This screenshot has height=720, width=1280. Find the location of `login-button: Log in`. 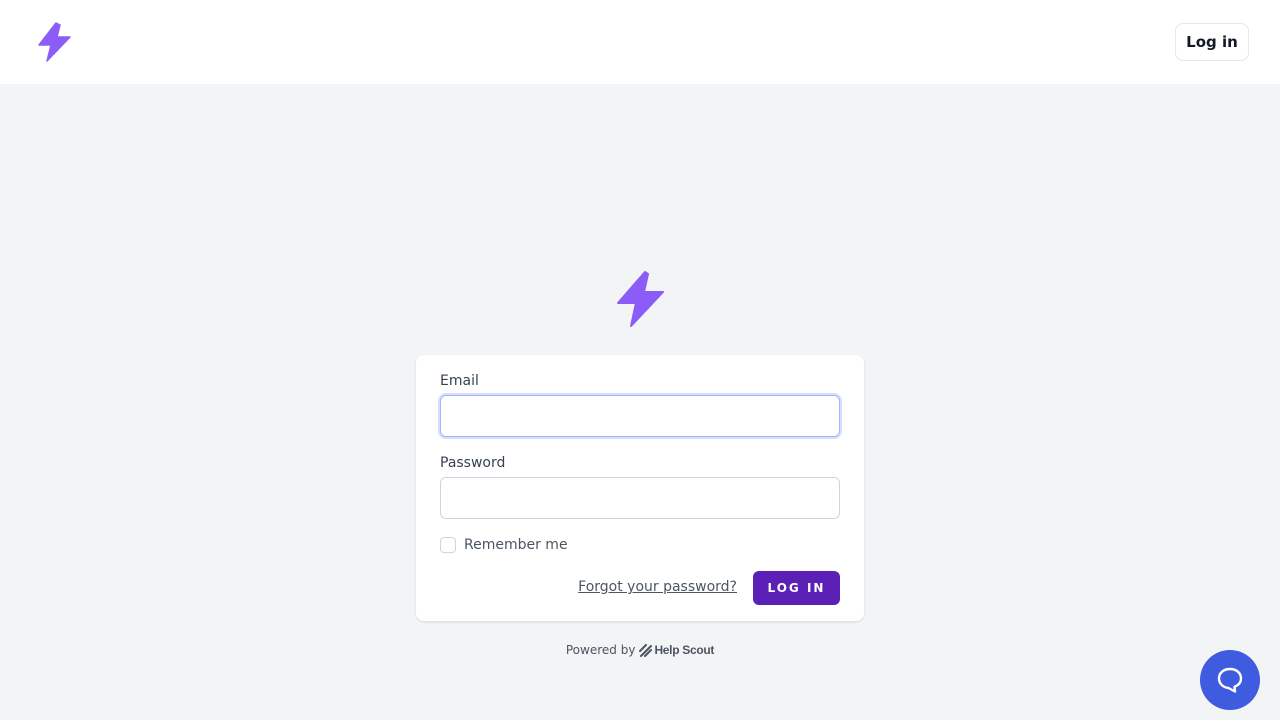

login-button: Log in is located at coordinates (1212, 42).